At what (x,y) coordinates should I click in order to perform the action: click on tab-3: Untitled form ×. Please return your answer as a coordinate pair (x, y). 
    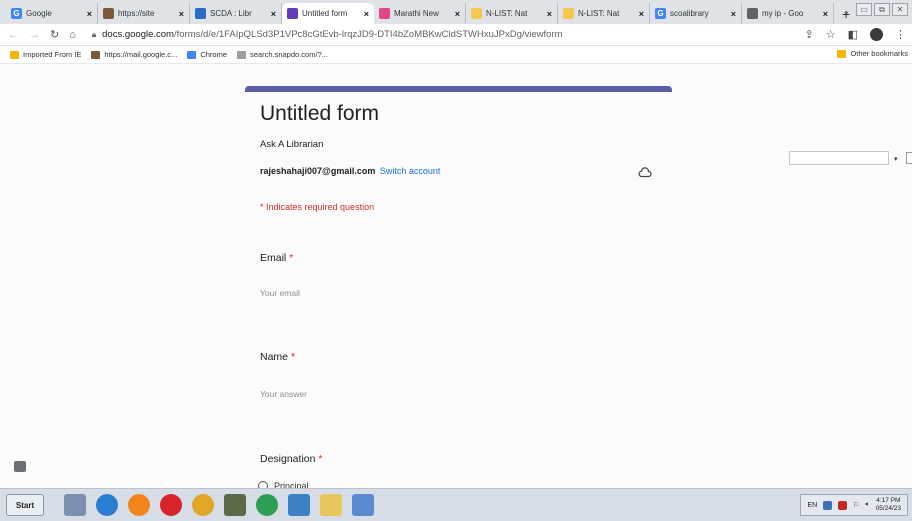
    Looking at the image, I should click on (328, 13).